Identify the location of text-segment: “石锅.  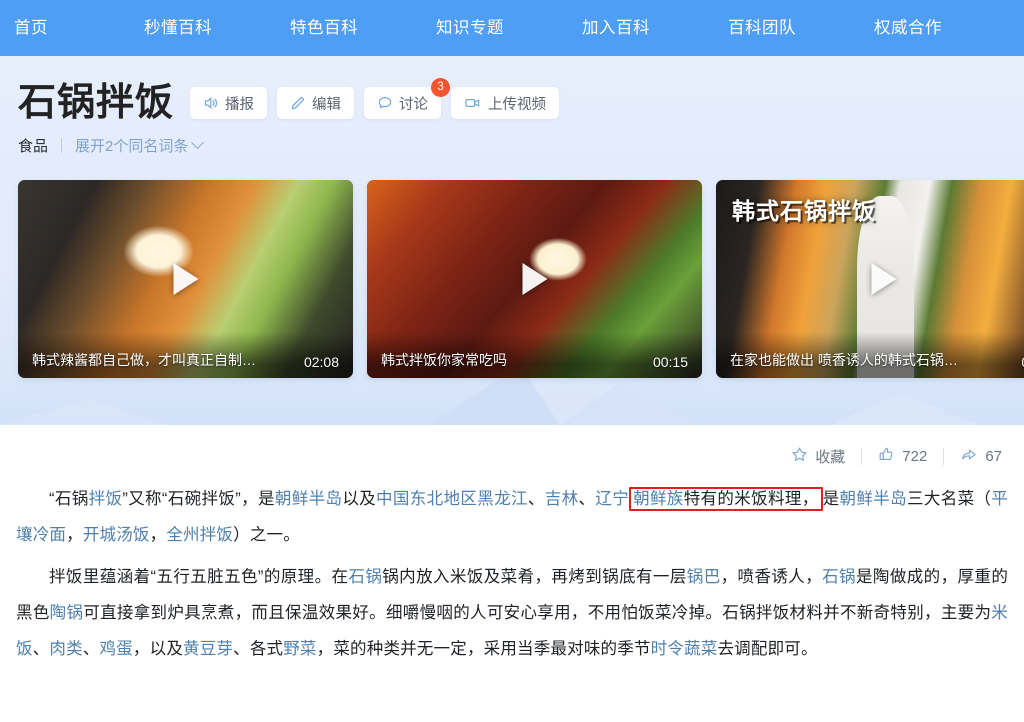
(69, 499).